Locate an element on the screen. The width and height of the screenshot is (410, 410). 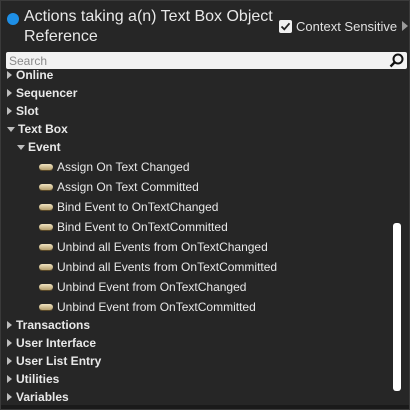
check-icon is located at coordinates (285, 26).